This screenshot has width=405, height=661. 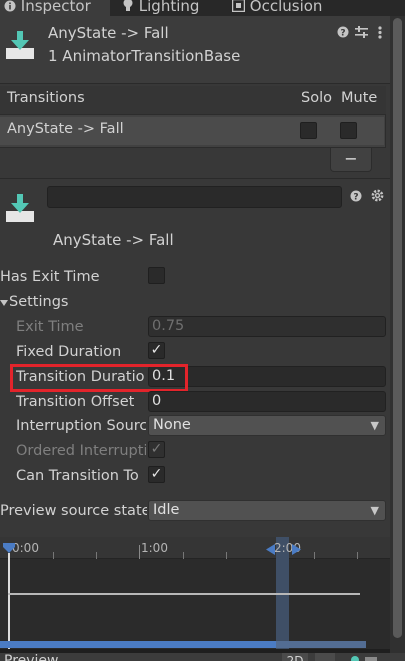 I want to click on solo-checkbox, so click(x=308, y=130).